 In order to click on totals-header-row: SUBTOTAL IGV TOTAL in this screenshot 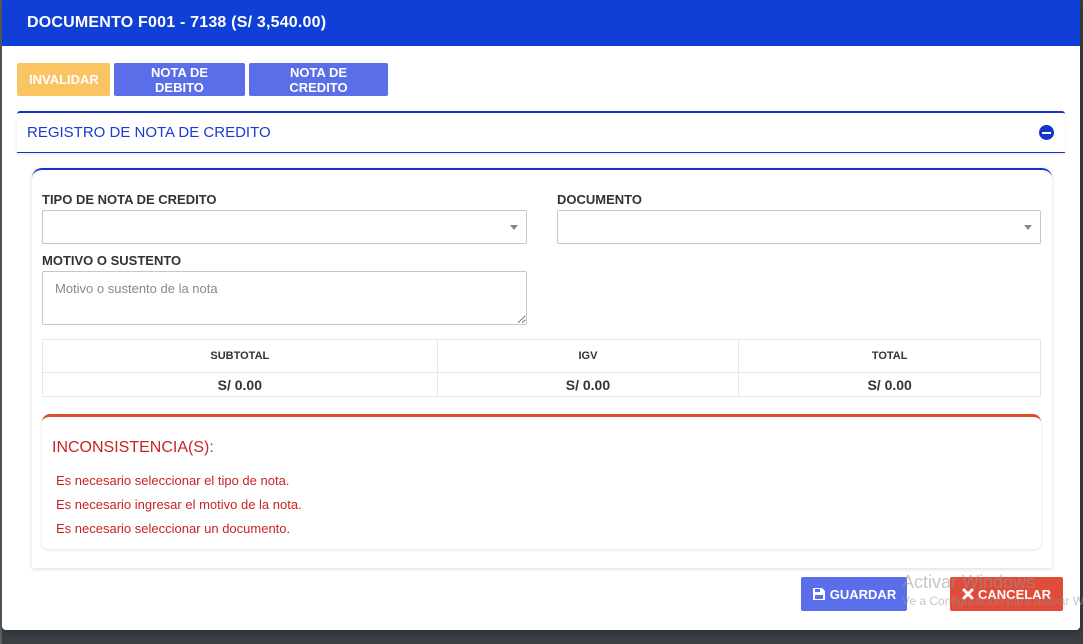, I will do `click(541, 356)`.